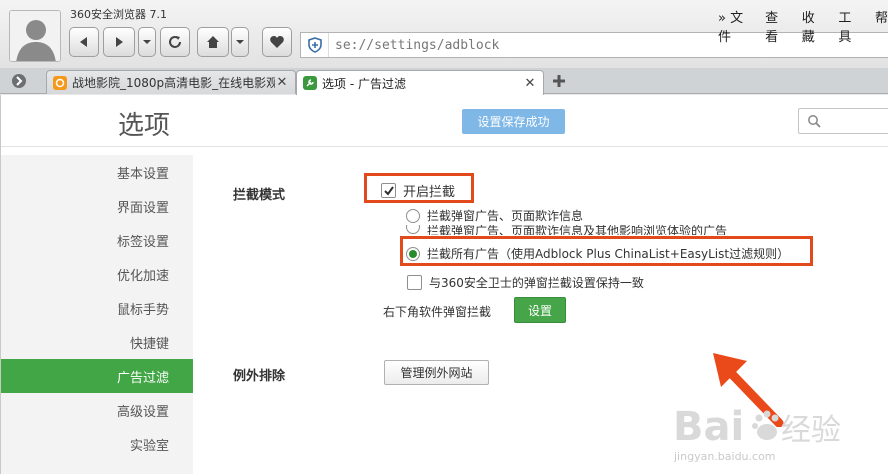 The image size is (888, 474). Describe the element at coordinates (259, 195) in the screenshot. I see `block-mode-label: 拦截模式` at that location.